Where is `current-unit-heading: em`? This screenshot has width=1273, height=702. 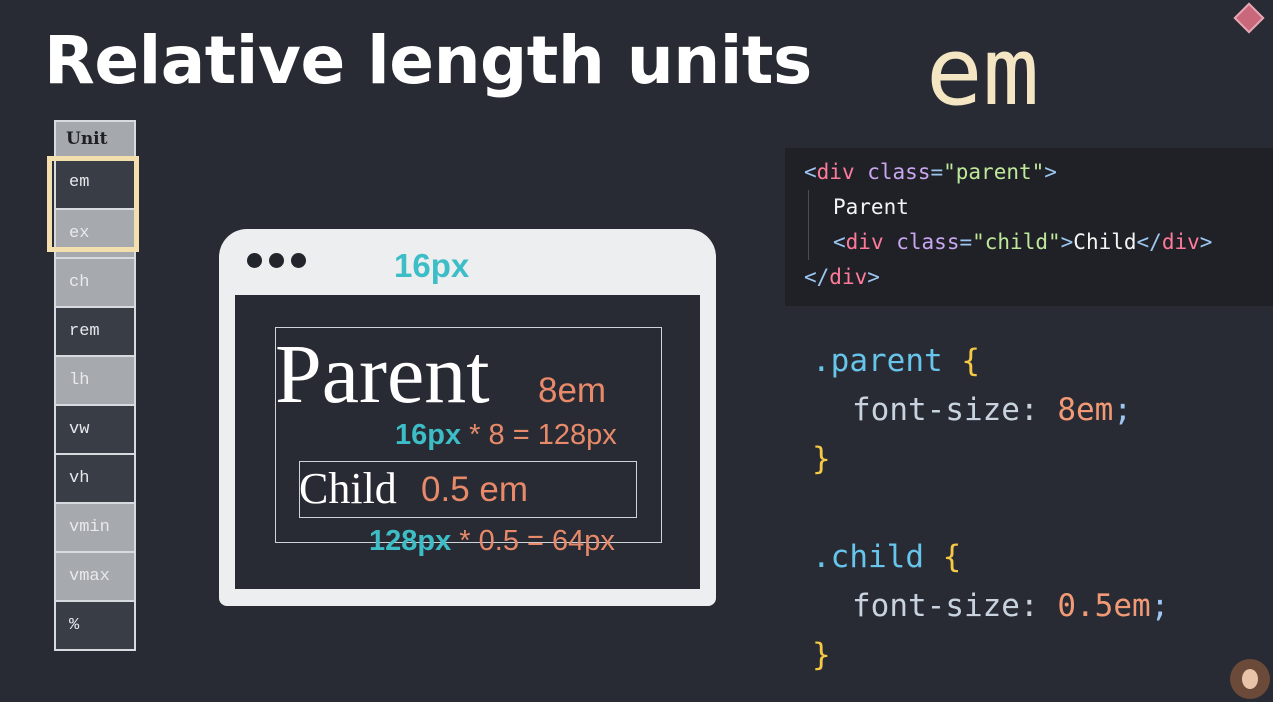
current-unit-heading: em is located at coordinates (983, 72).